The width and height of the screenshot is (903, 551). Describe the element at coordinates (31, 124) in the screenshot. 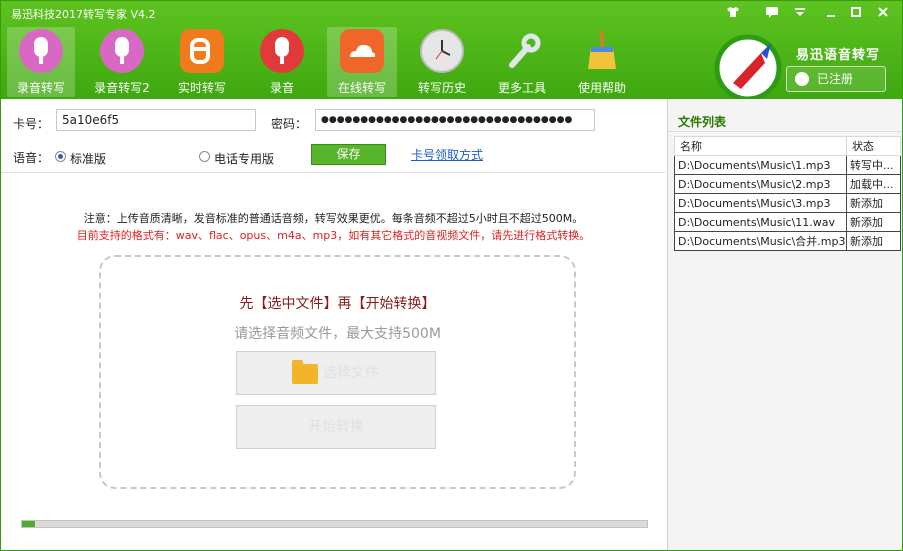

I see `card-label: 卡号：` at that location.